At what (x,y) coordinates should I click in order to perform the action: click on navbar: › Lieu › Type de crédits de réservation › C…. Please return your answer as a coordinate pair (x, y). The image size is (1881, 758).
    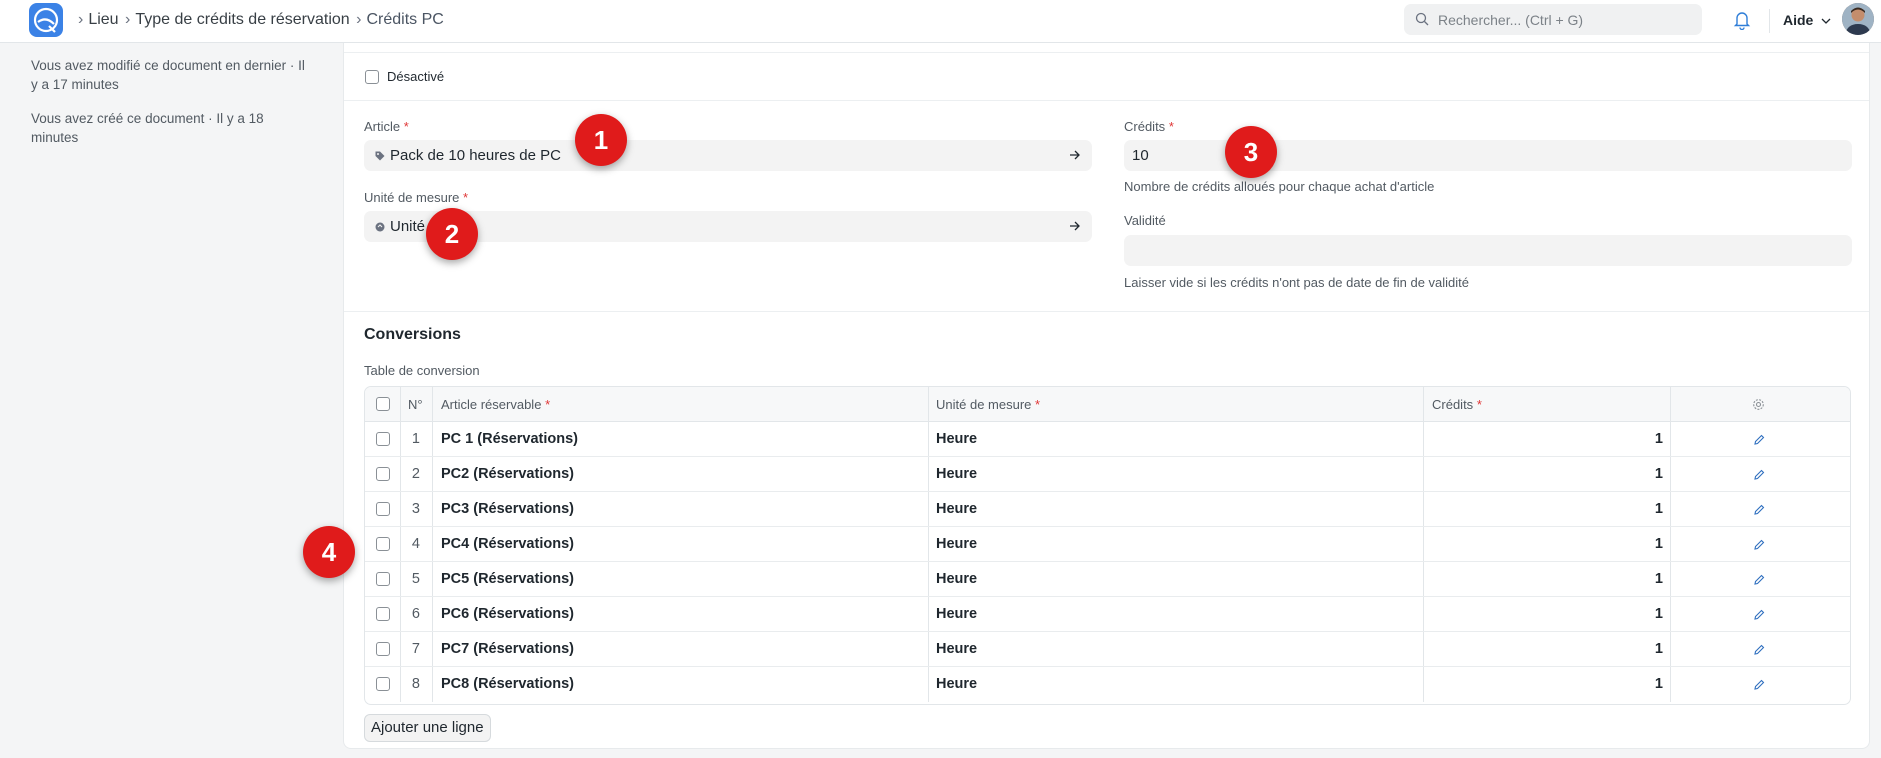
    Looking at the image, I should click on (940, 21).